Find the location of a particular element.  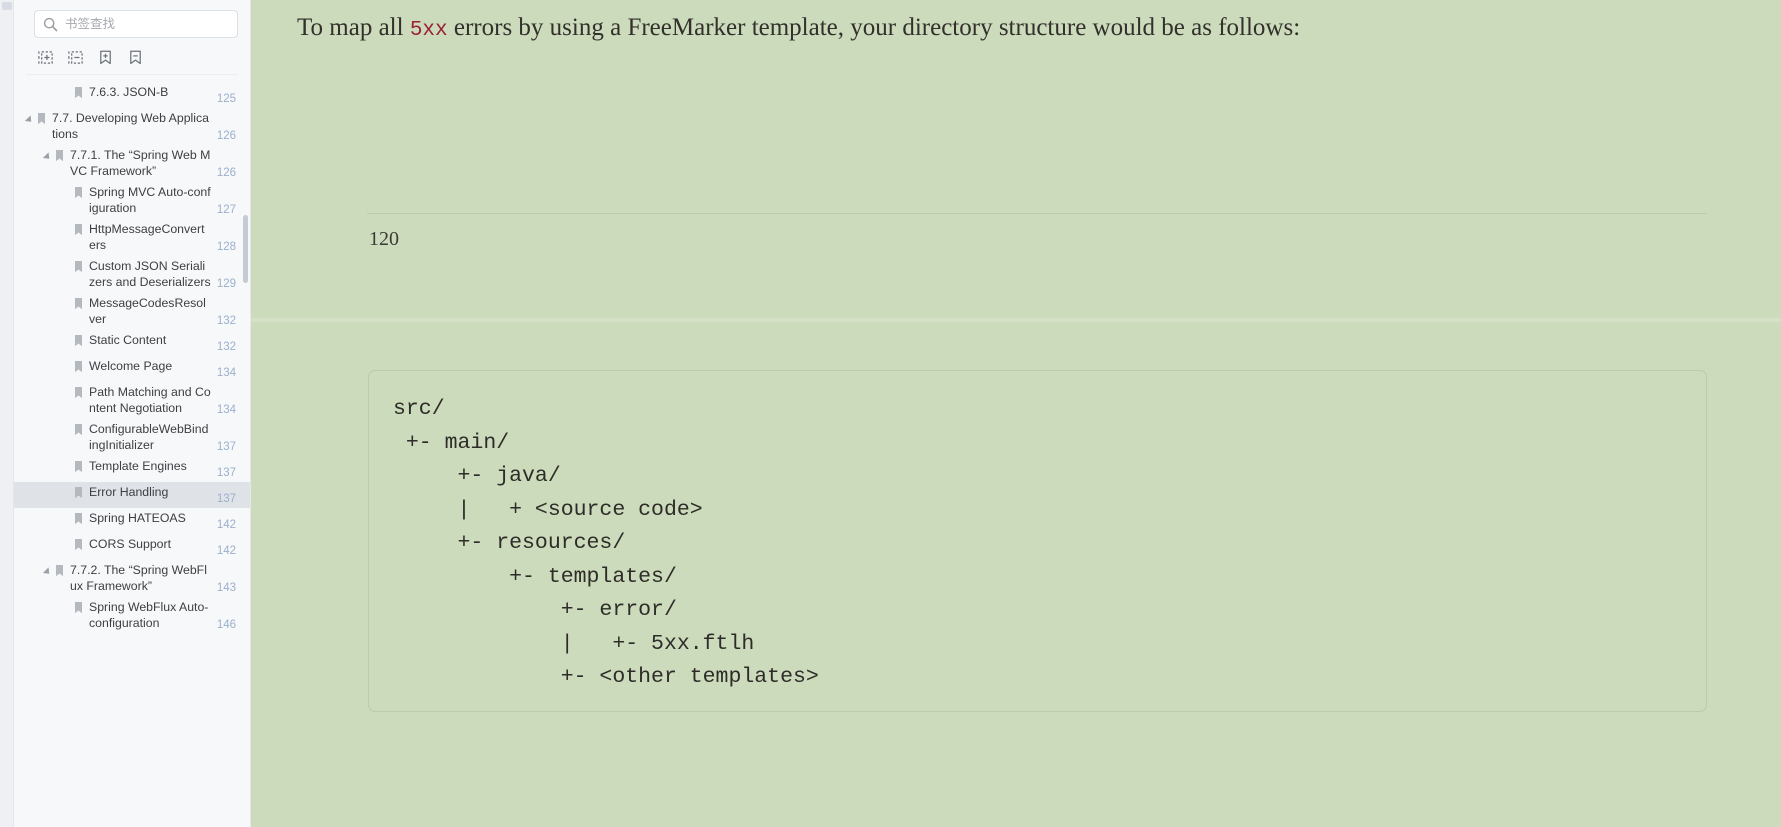

expand-all-icon is located at coordinates (45, 57).